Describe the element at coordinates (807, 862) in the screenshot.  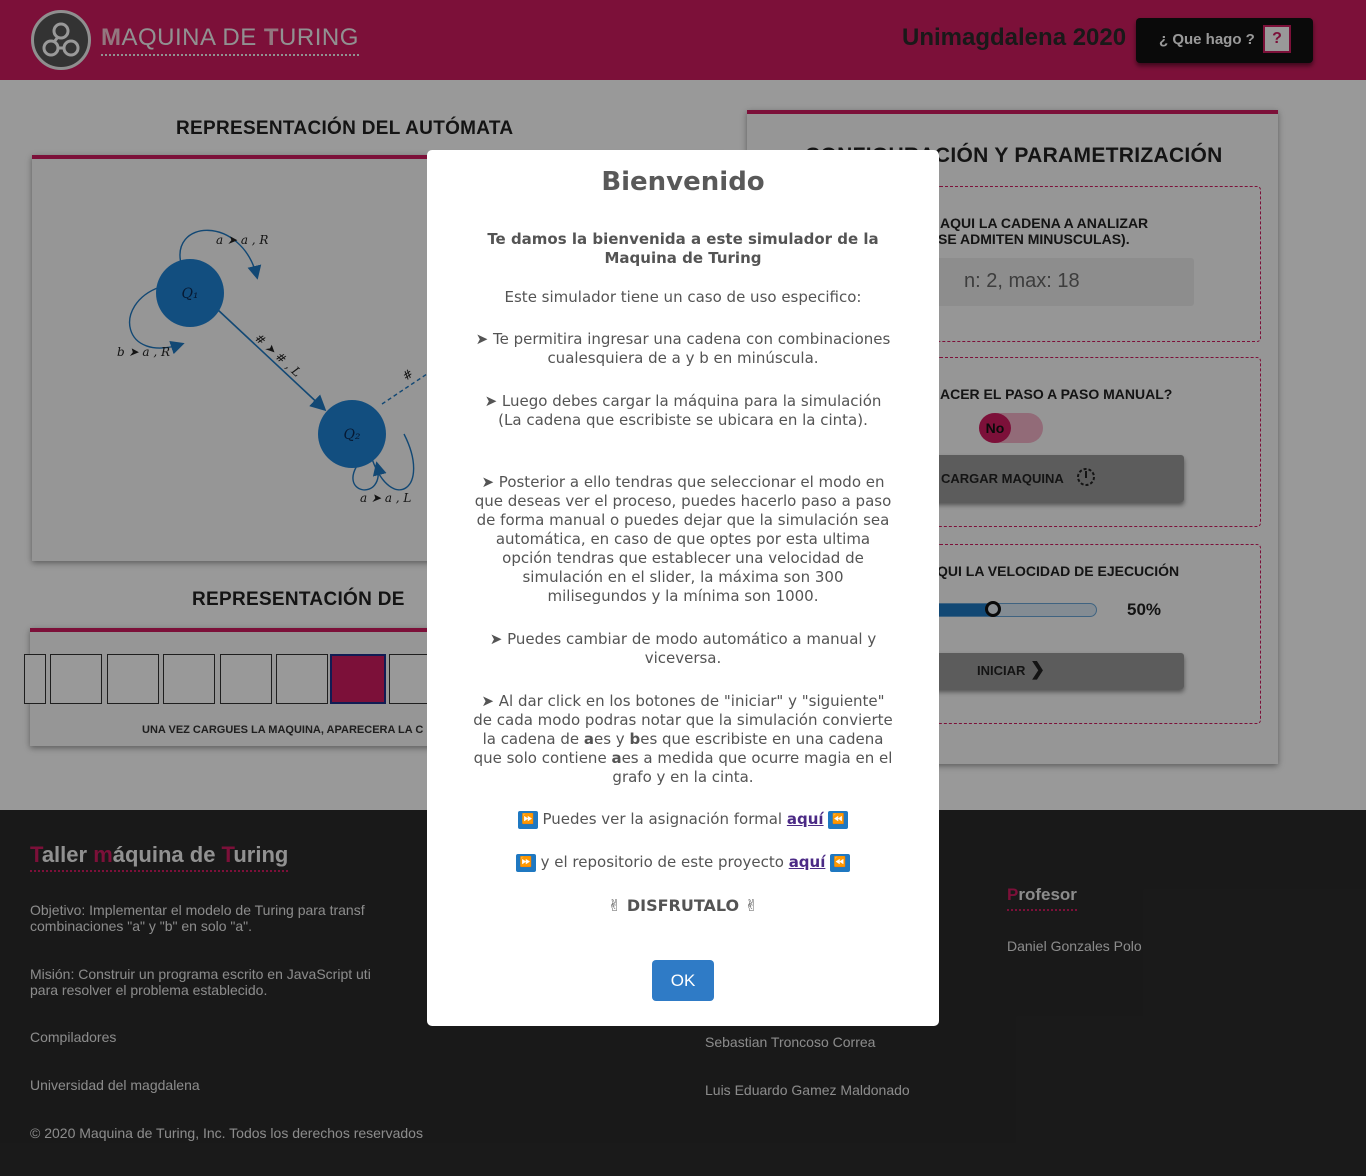
I see `repository-link: aquí` at that location.